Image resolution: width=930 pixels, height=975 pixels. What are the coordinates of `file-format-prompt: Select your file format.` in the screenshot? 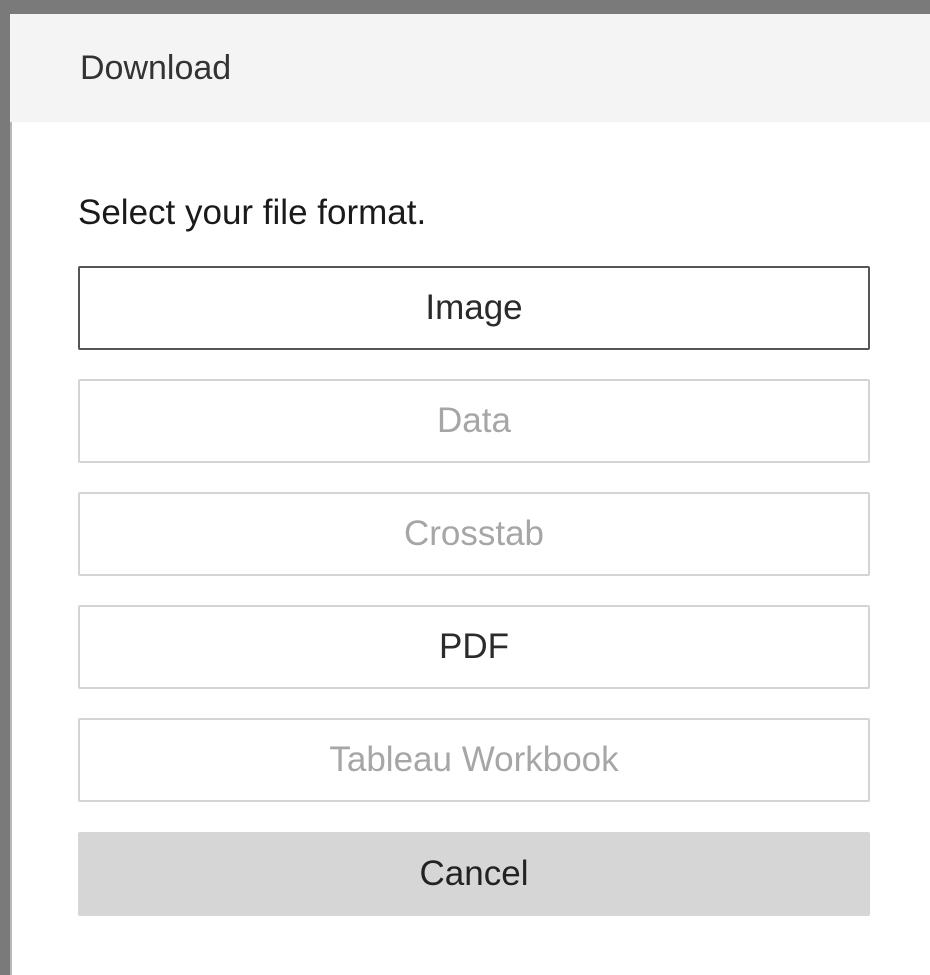 It's located at (252, 212).